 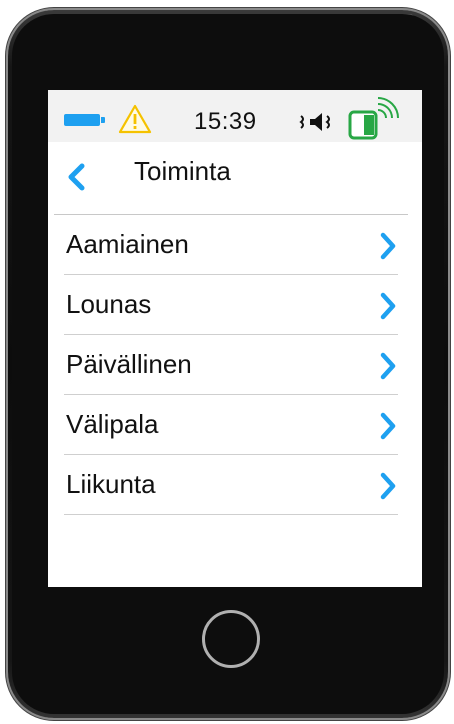 I want to click on battery-icon, so click(x=84, y=120).